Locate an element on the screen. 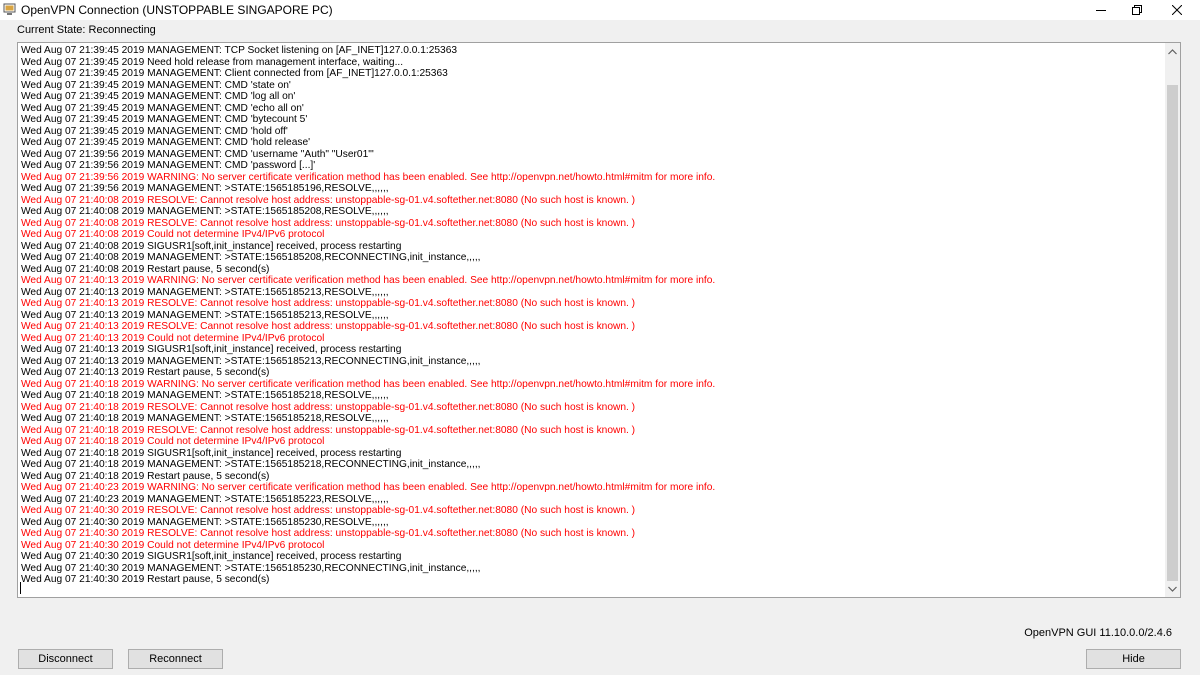 Image resolution: width=1200 pixels, height=675 pixels. vertical-scrollbar is located at coordinates (1172, 320).